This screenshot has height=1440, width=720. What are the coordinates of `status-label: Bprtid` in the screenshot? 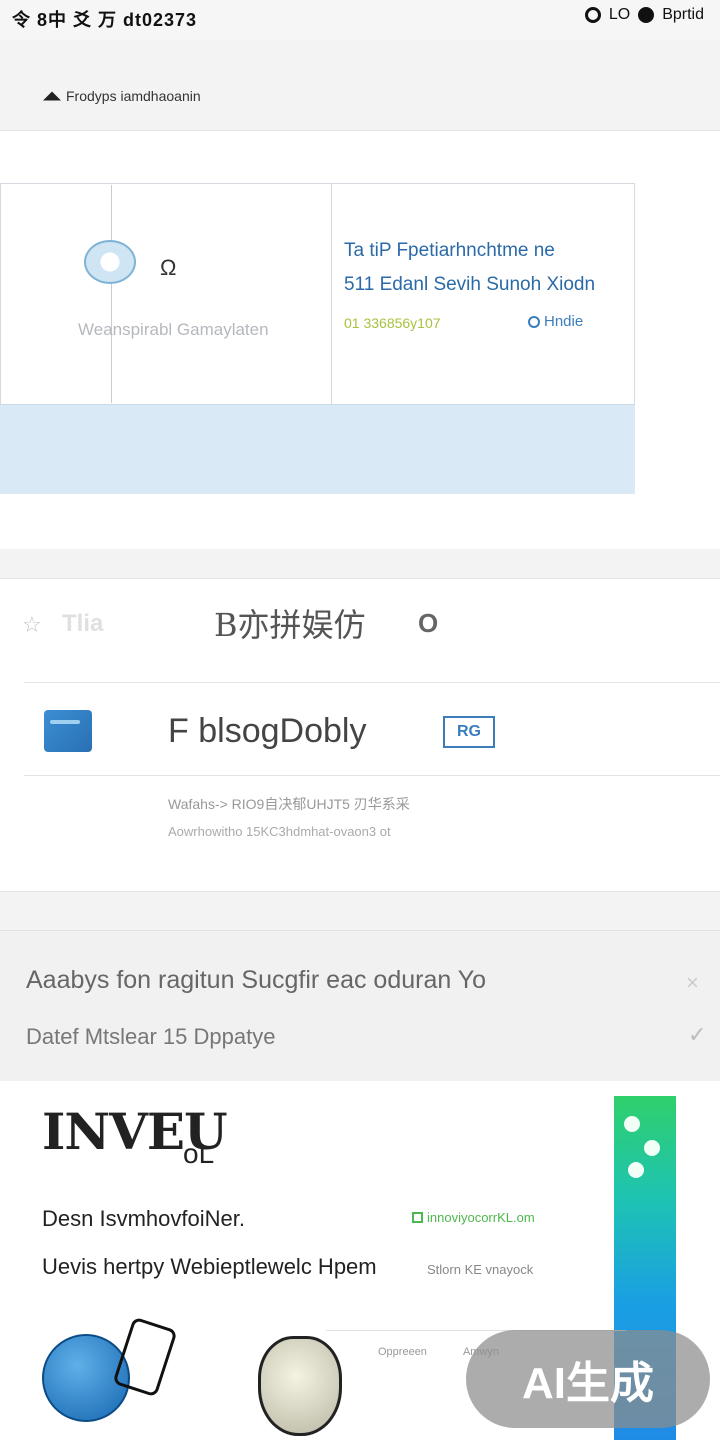 It's located at (683, 14).